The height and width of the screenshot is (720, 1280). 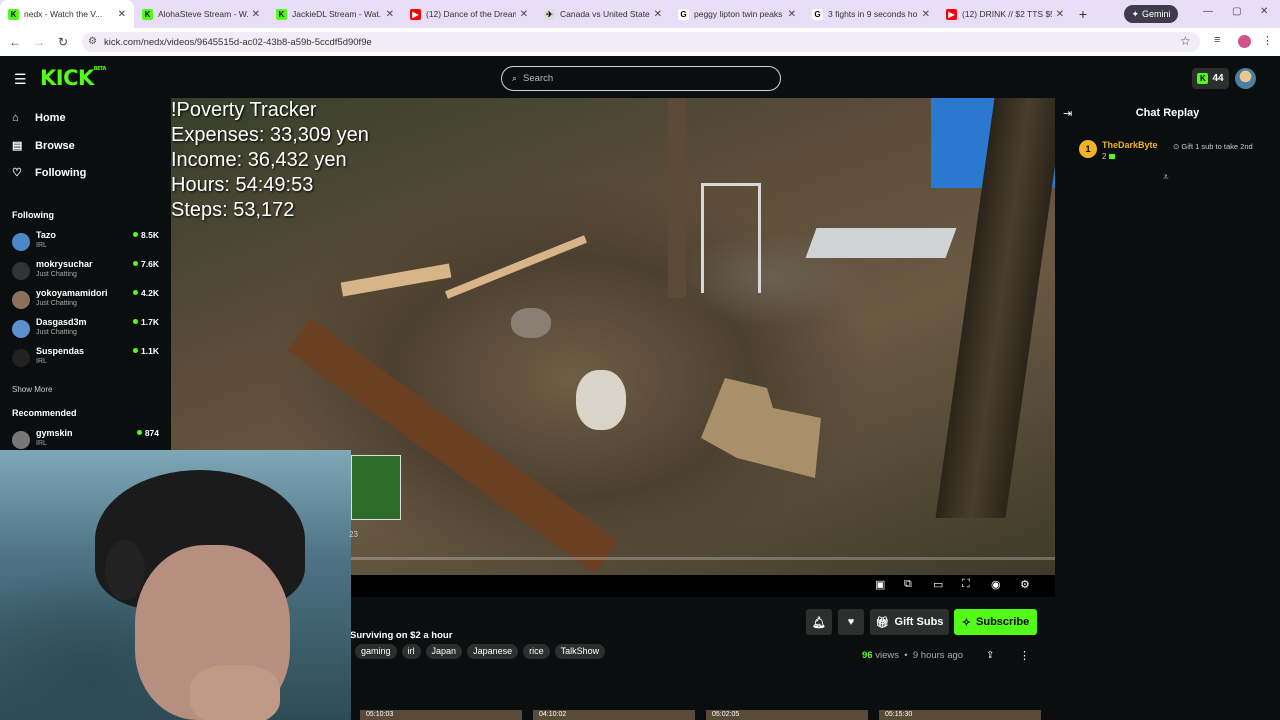 What do you see at coordinates (614, 715) in the screenshot?
I see `related-video-thumbnail: 04:10:02` at bounding box center [614, 715].